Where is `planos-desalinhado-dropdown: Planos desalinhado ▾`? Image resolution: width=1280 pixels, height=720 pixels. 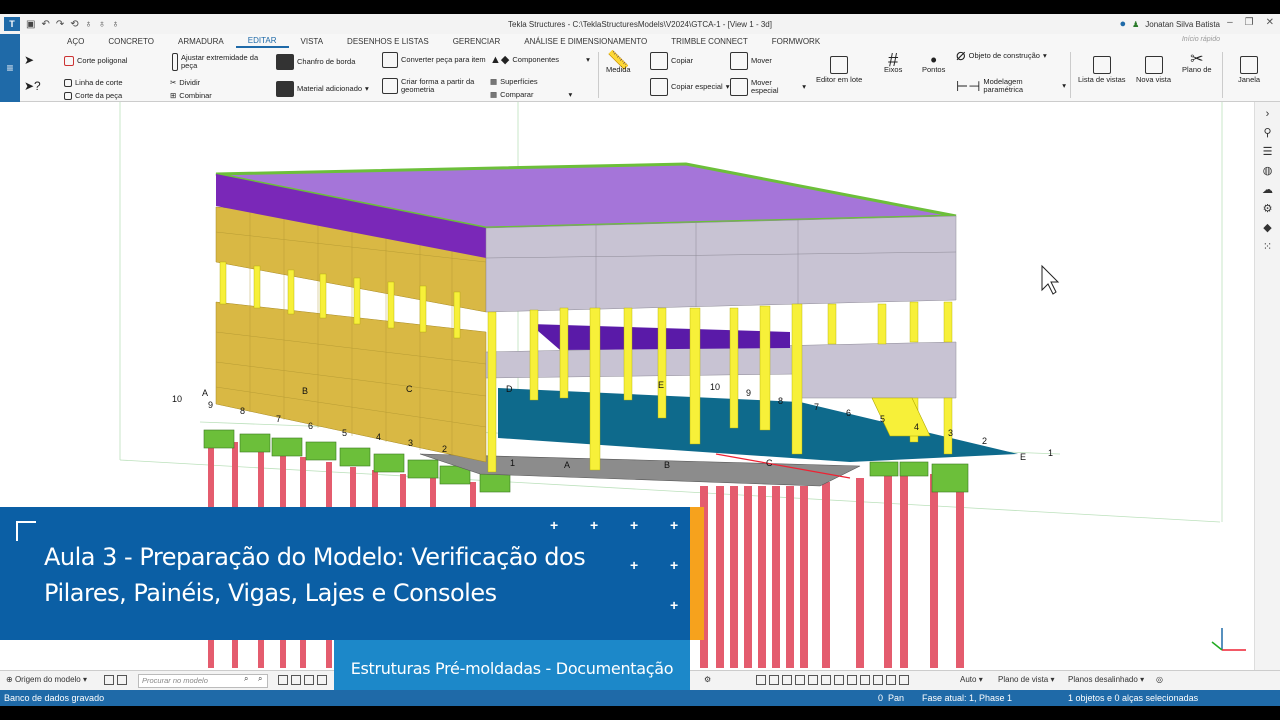
planos-desalinhado-dropdown: Planos desalinhado ▾ is located at coordinates (1106, 679).